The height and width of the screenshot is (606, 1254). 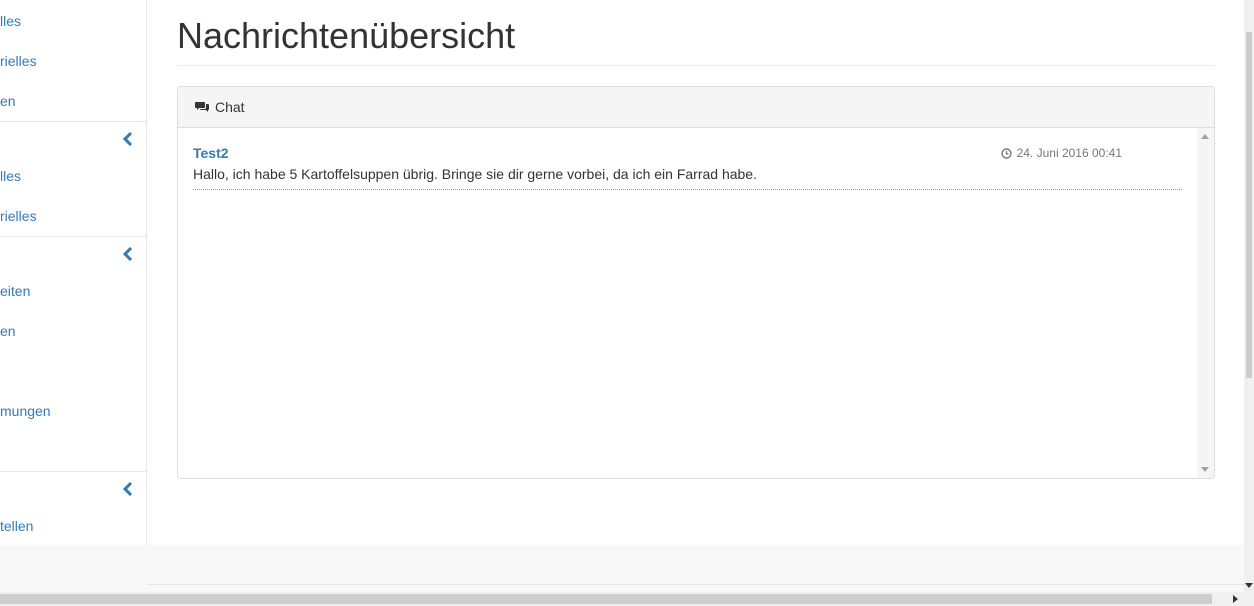 I want to click on chat-scrollbar, so click(x=1205, y=303).